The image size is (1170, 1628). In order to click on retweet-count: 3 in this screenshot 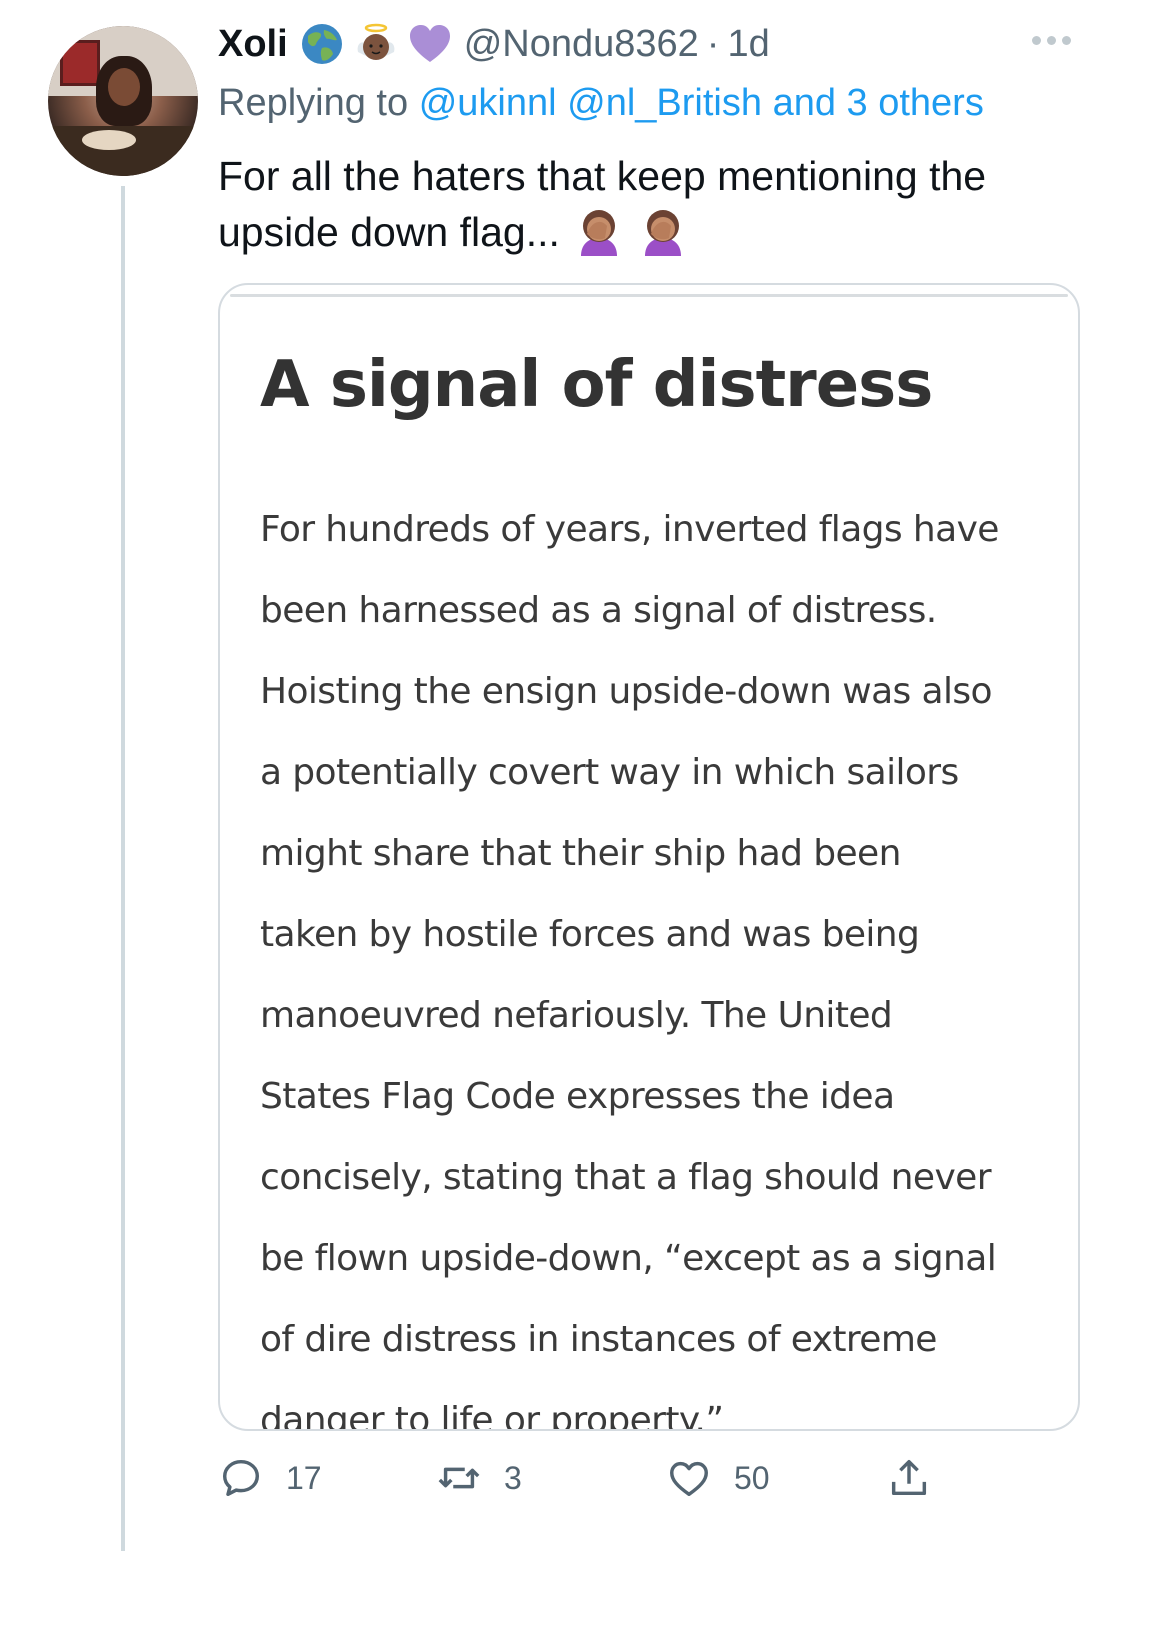, I will do `click(513, 1477)`.